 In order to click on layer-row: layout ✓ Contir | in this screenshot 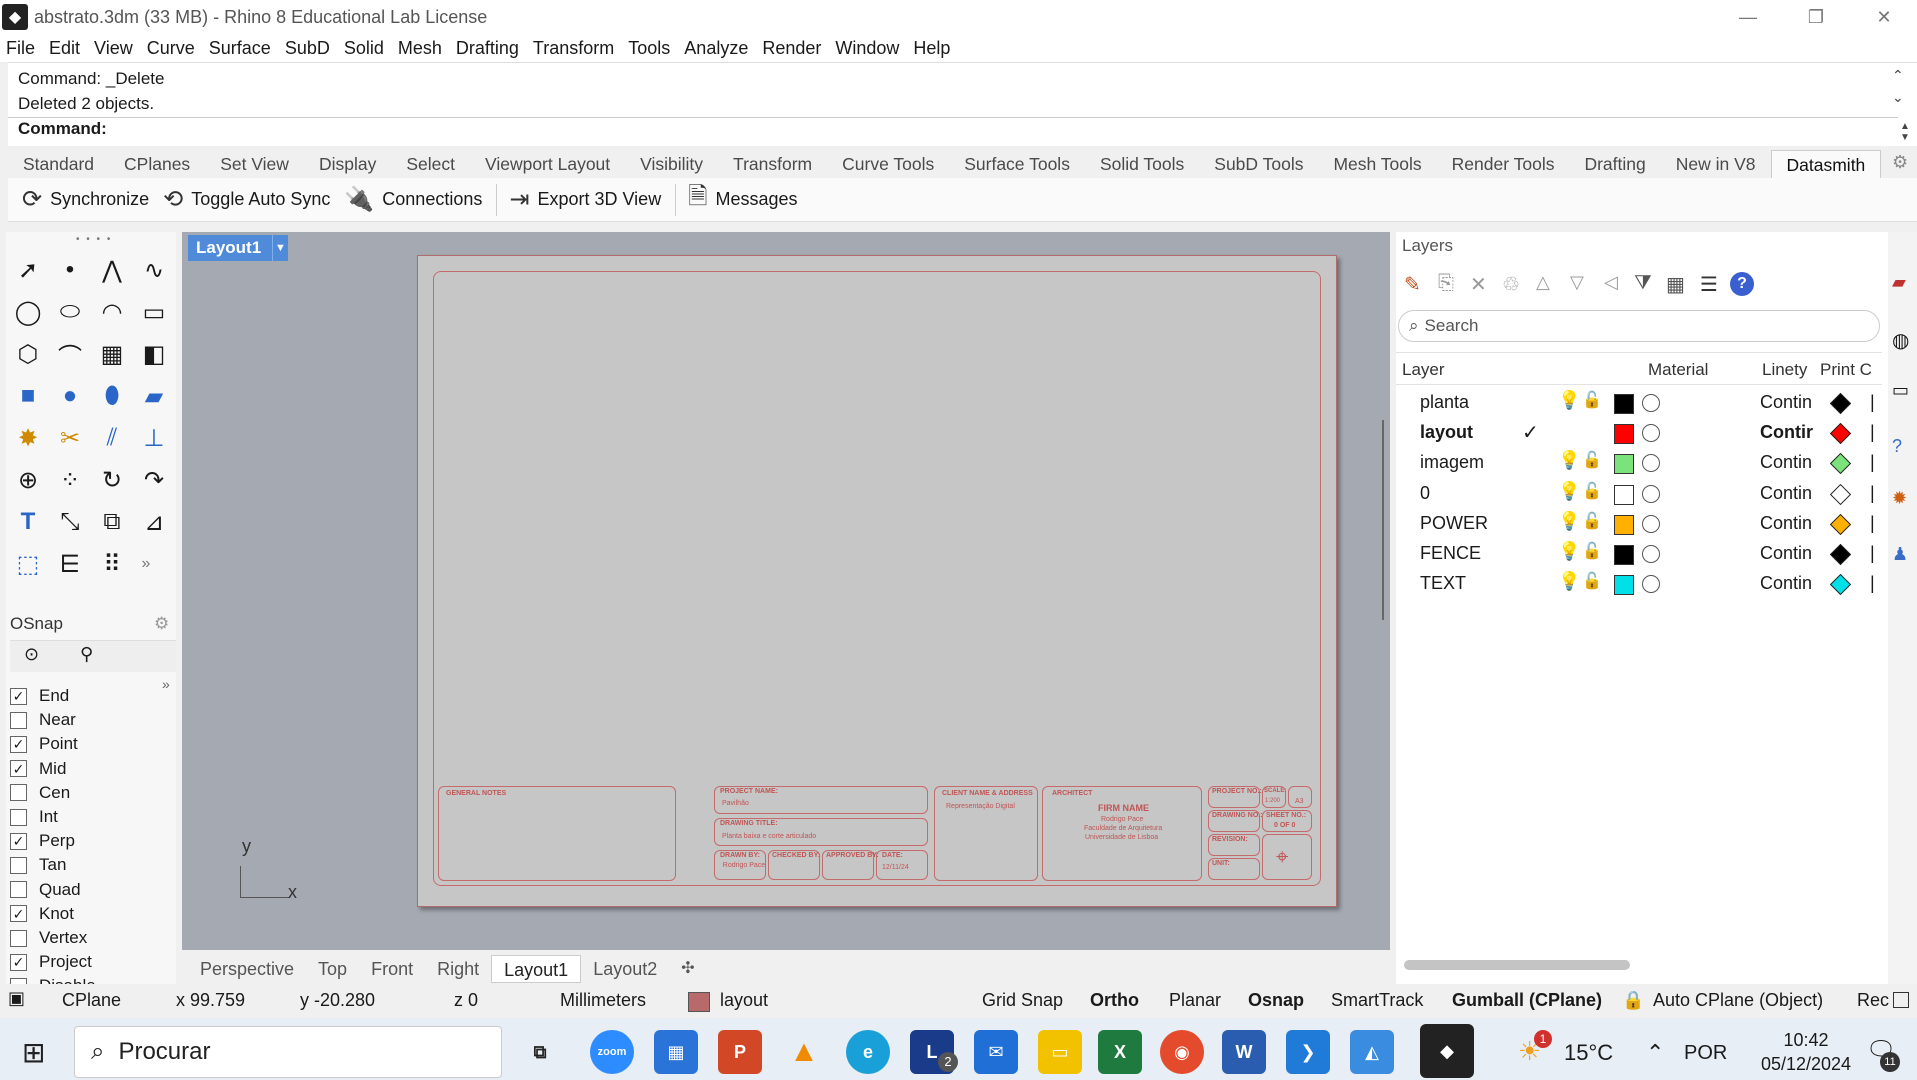, I will do `click(1639, 433)`.